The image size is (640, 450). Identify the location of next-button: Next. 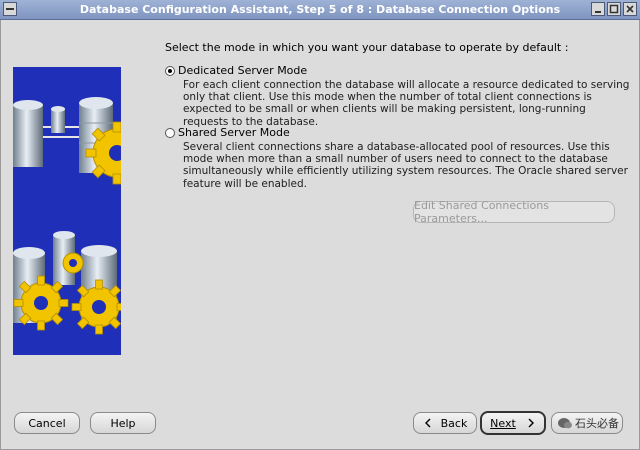
(513, 423).